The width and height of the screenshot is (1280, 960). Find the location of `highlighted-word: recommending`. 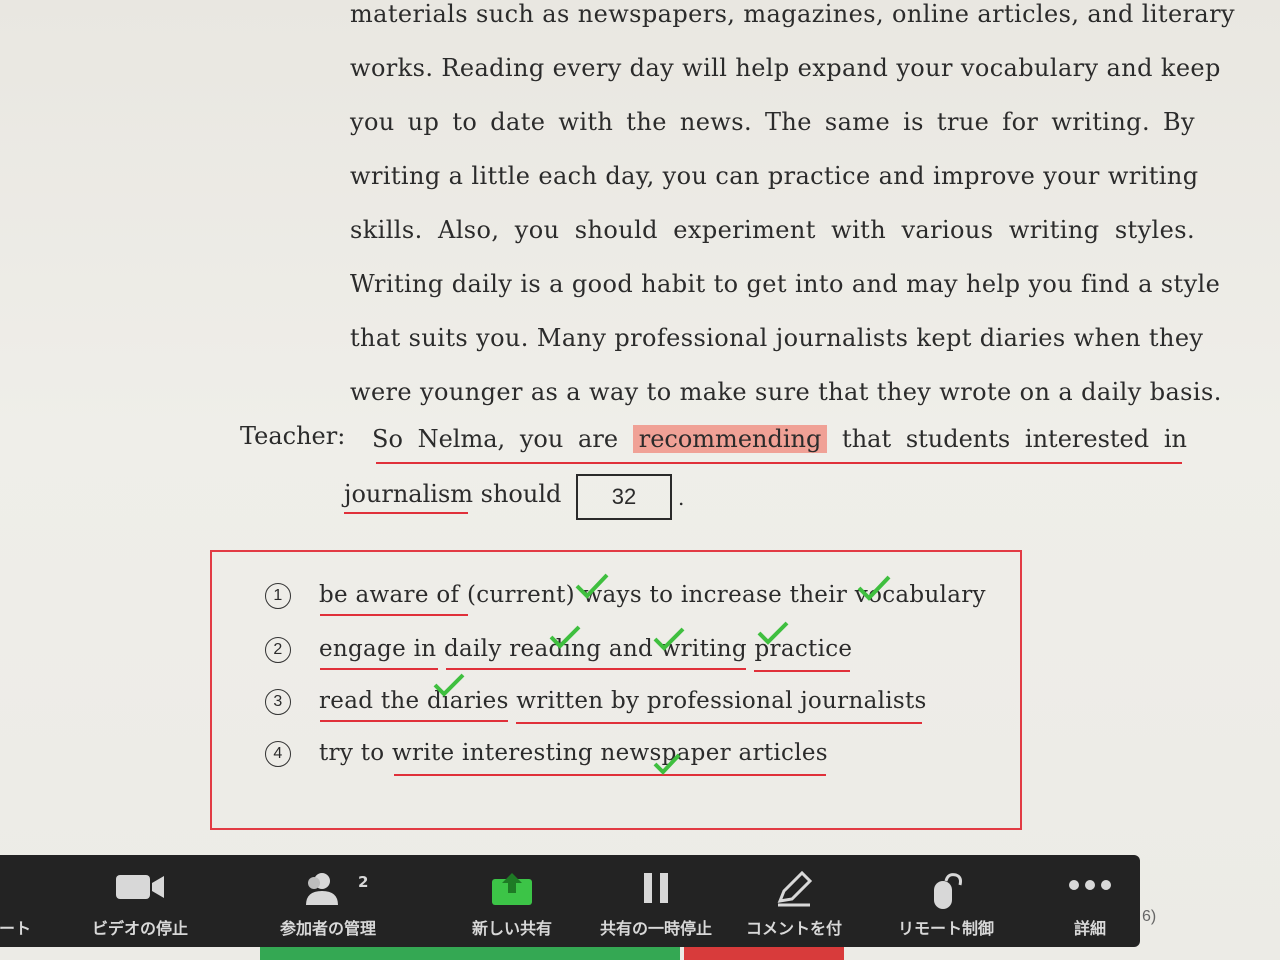

highlighted-word: recommending is located at coordinates (730, 439).